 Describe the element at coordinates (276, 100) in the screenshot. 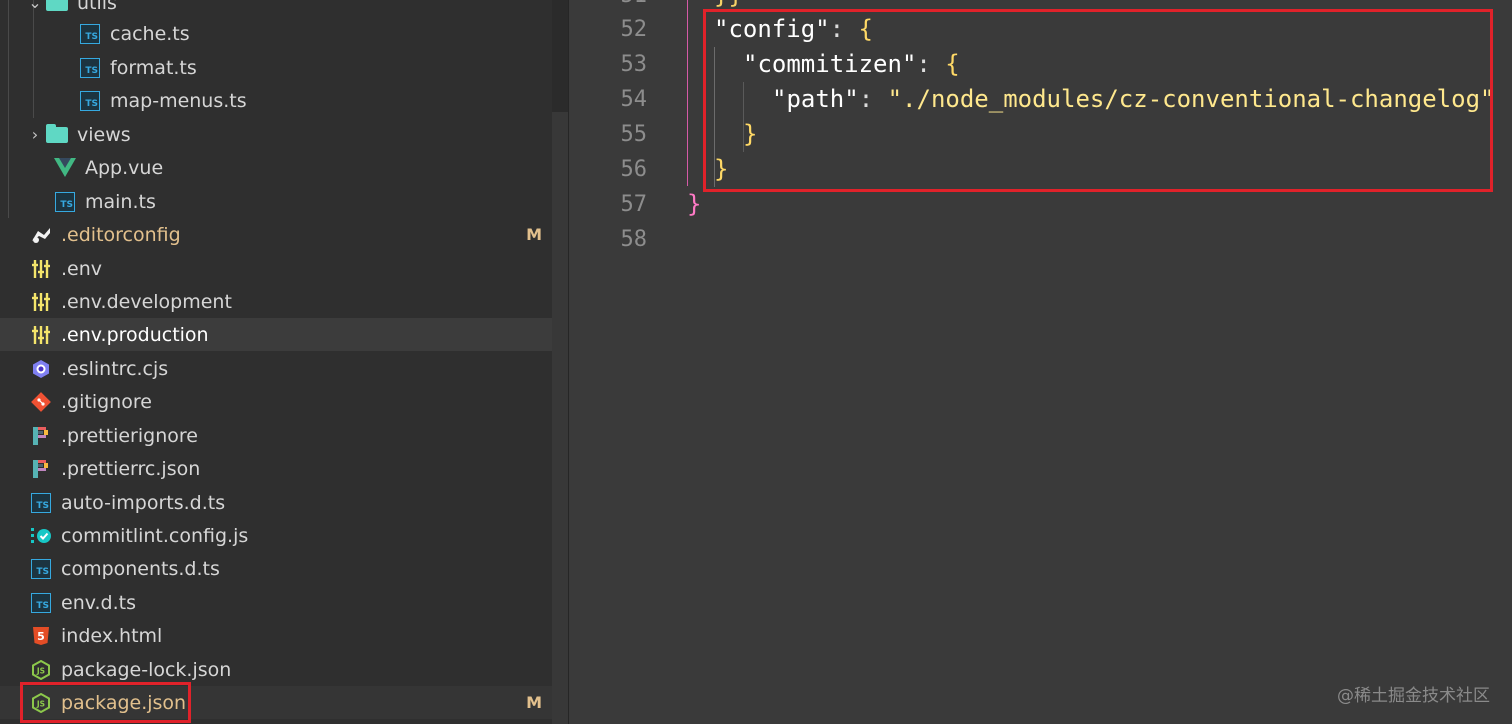

I see `tree-file-map-menus-ts: TS map-menus.ts` at that location.